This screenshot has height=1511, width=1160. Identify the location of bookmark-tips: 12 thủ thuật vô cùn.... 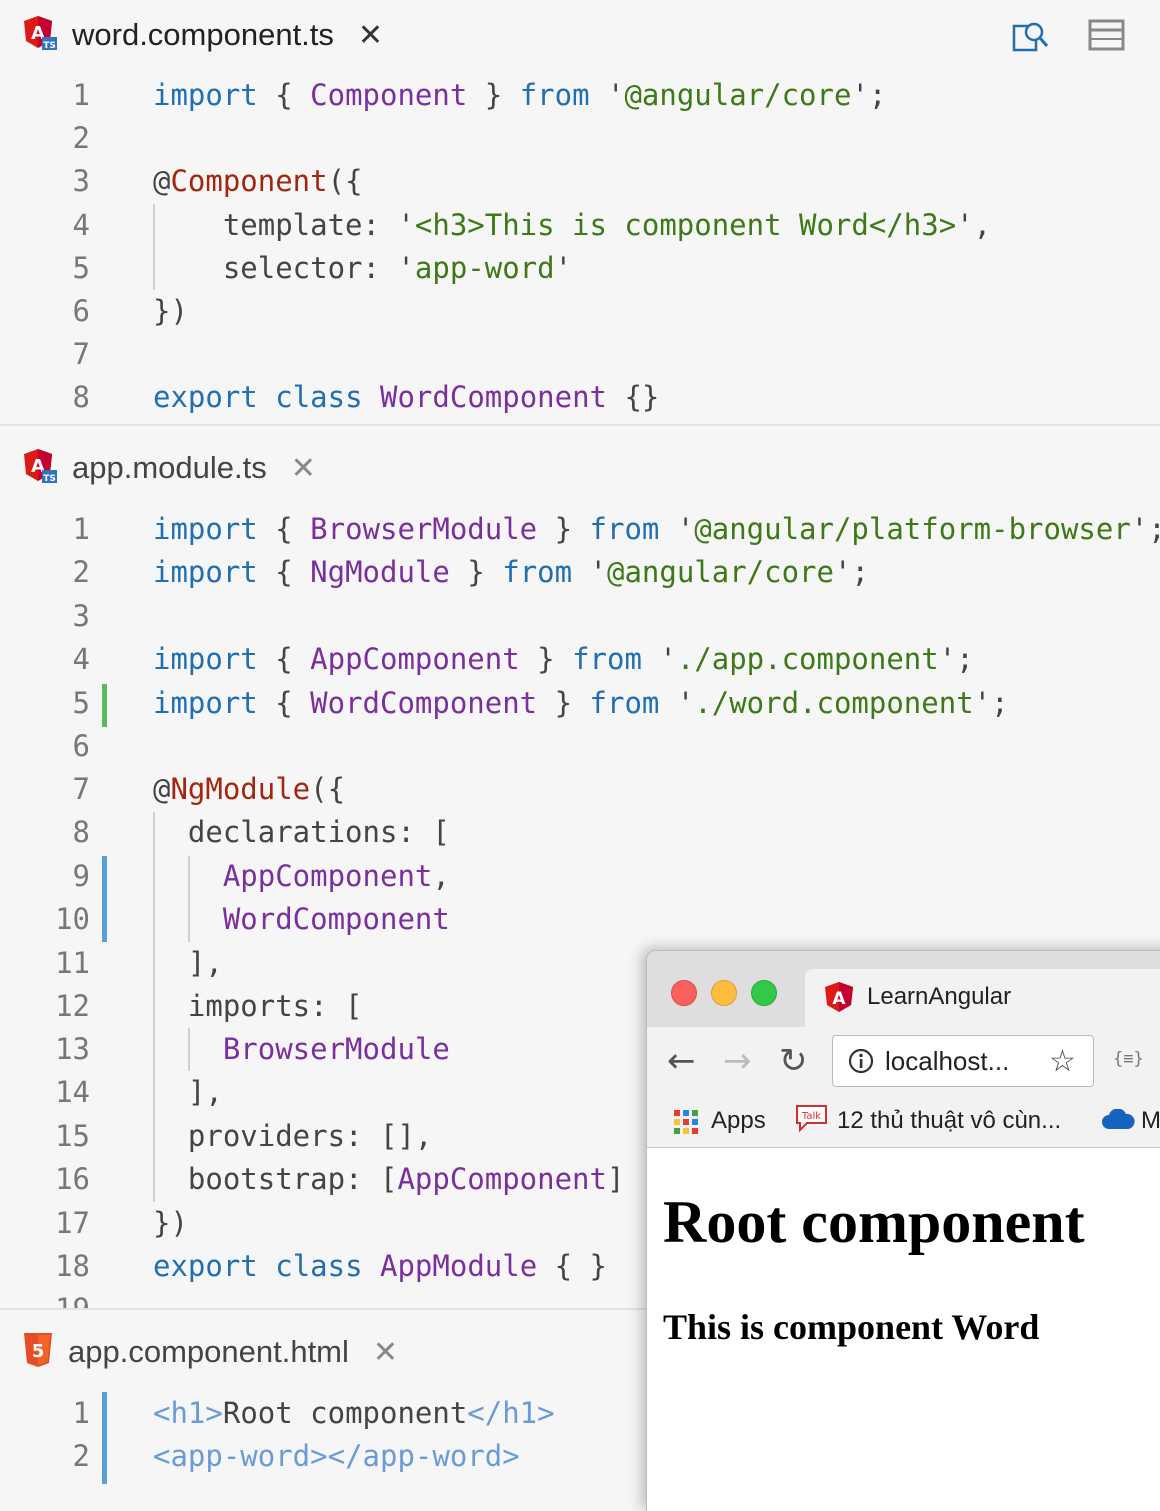
(949, 1121).